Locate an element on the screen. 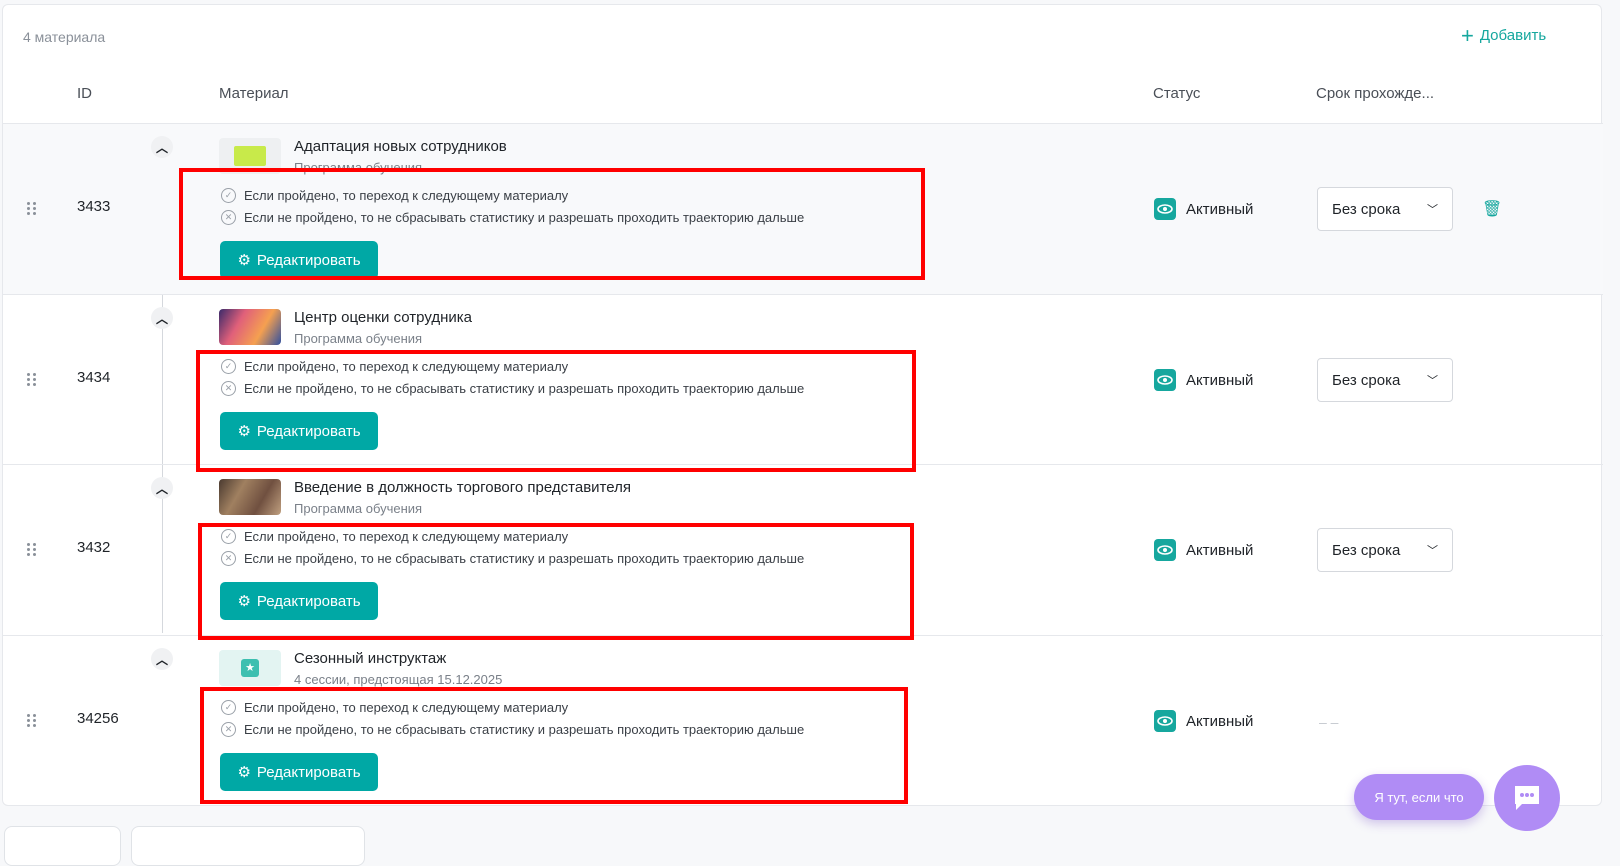 The height and width of the screenshot is (866, 1620). material-title: Центр оценки сотрудника is located at coordinates (383, 317).